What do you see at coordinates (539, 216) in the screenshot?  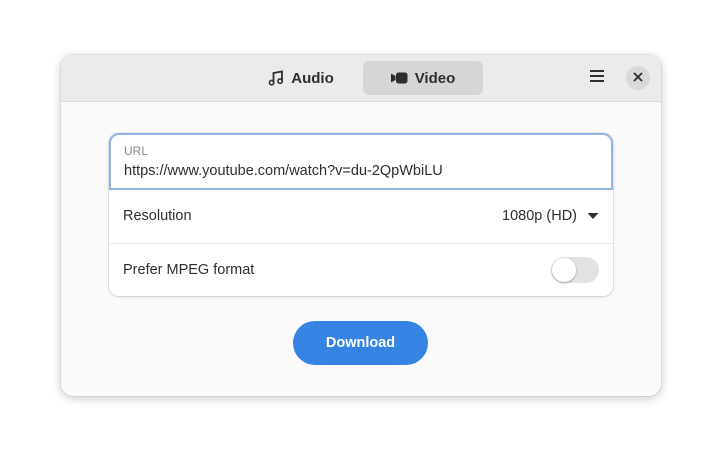 I see `resolution-selected-value: 1080p (HD)` at bounding box center [539, 216].